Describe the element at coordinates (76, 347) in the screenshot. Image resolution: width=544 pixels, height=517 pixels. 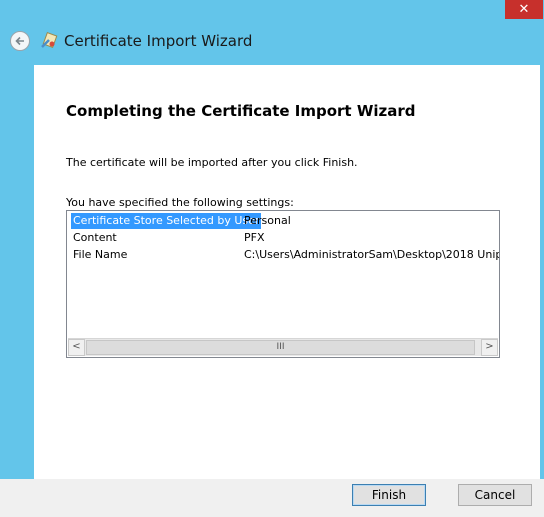
I see `scroll-left-button: <` at that location.